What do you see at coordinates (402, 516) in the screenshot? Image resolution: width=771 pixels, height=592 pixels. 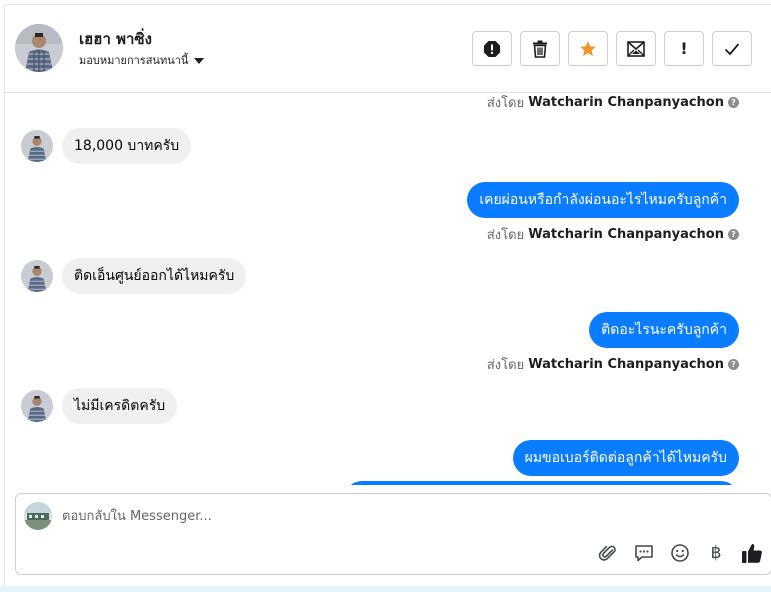 I see `reply-input` at bounding box center [402, 516].